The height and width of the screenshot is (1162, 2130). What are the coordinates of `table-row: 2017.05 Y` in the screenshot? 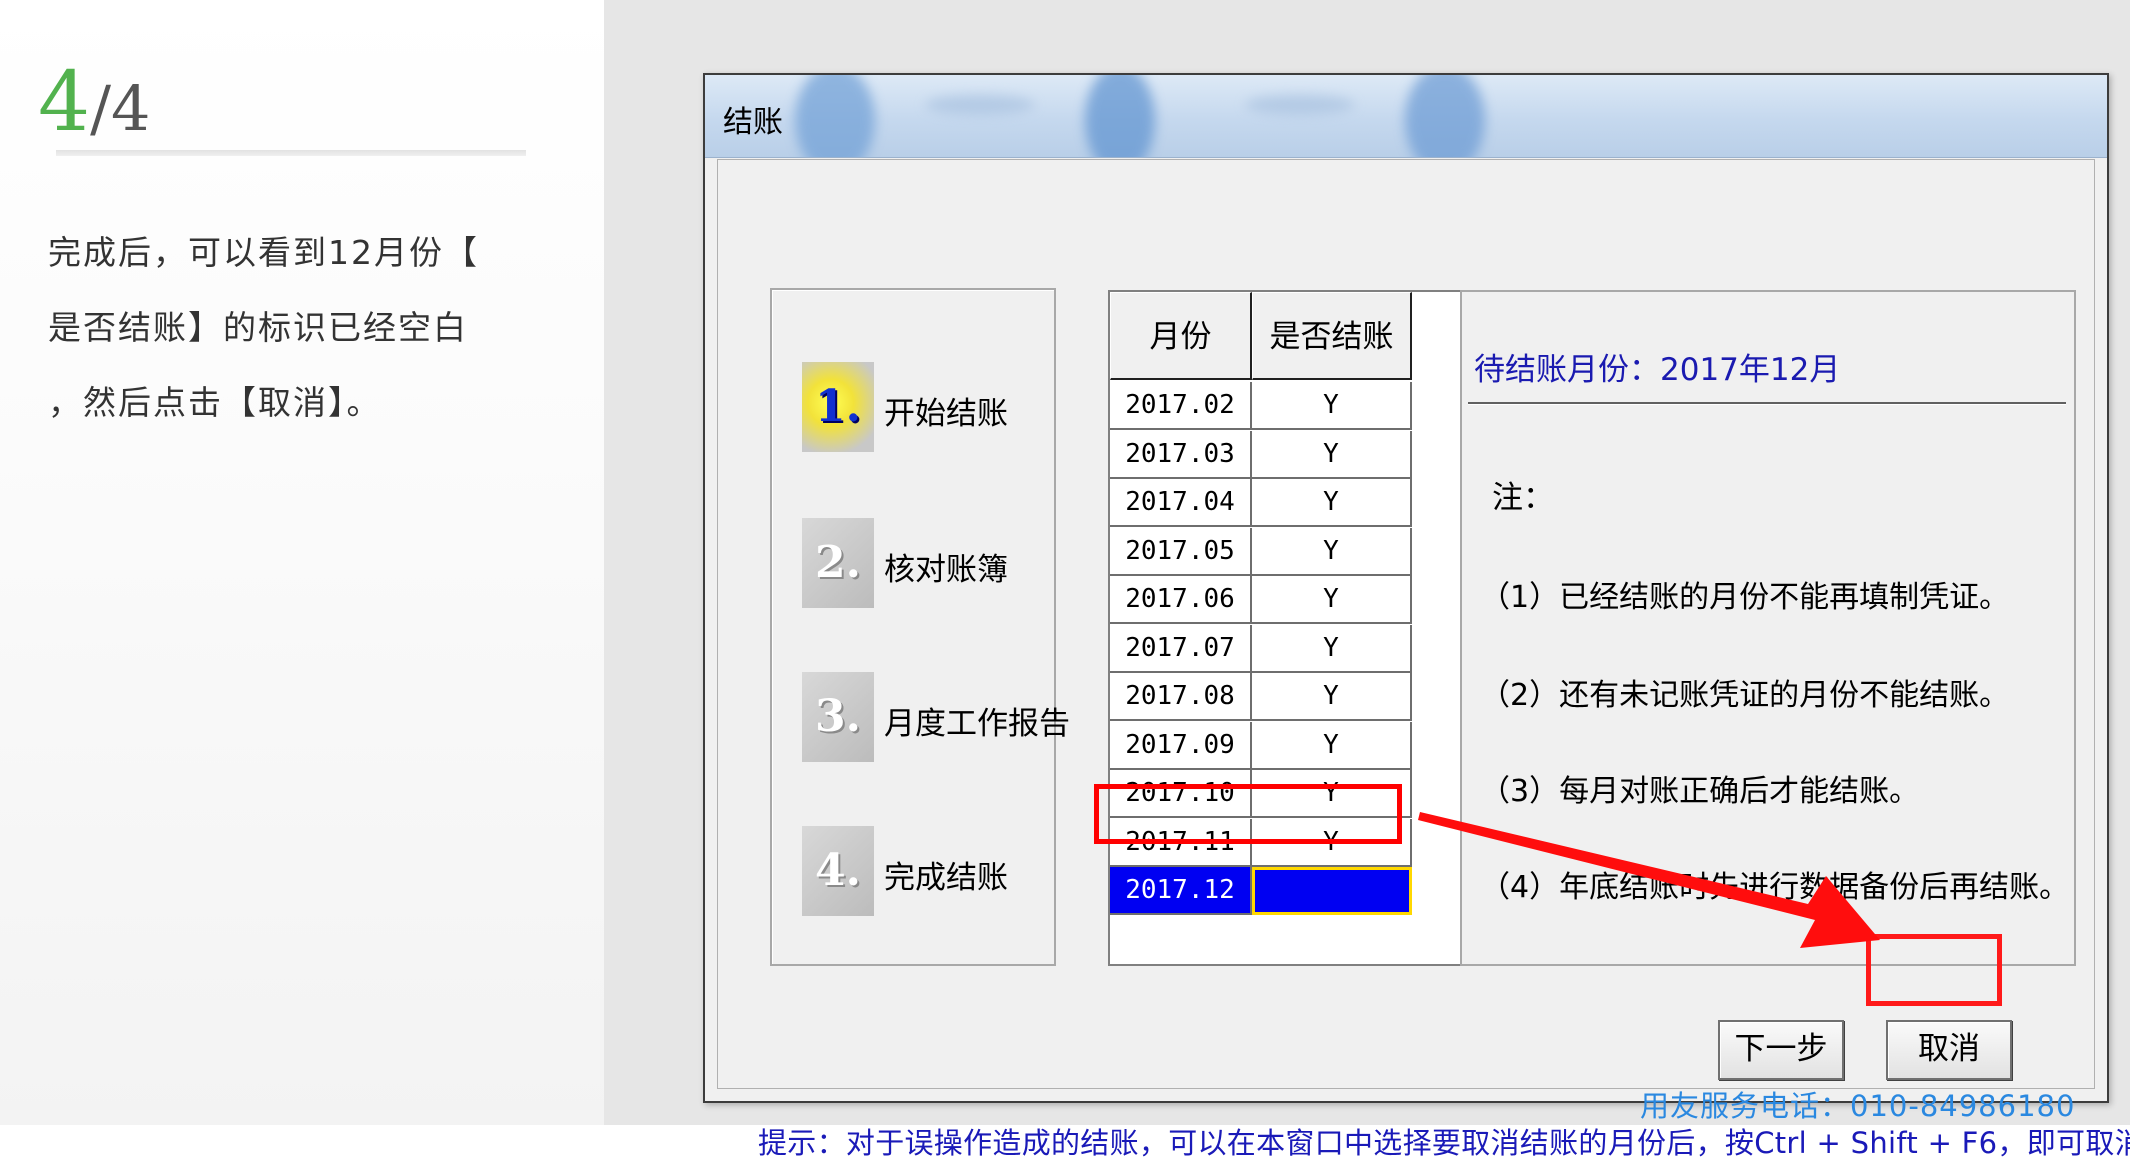 It's located at (1261, 551).